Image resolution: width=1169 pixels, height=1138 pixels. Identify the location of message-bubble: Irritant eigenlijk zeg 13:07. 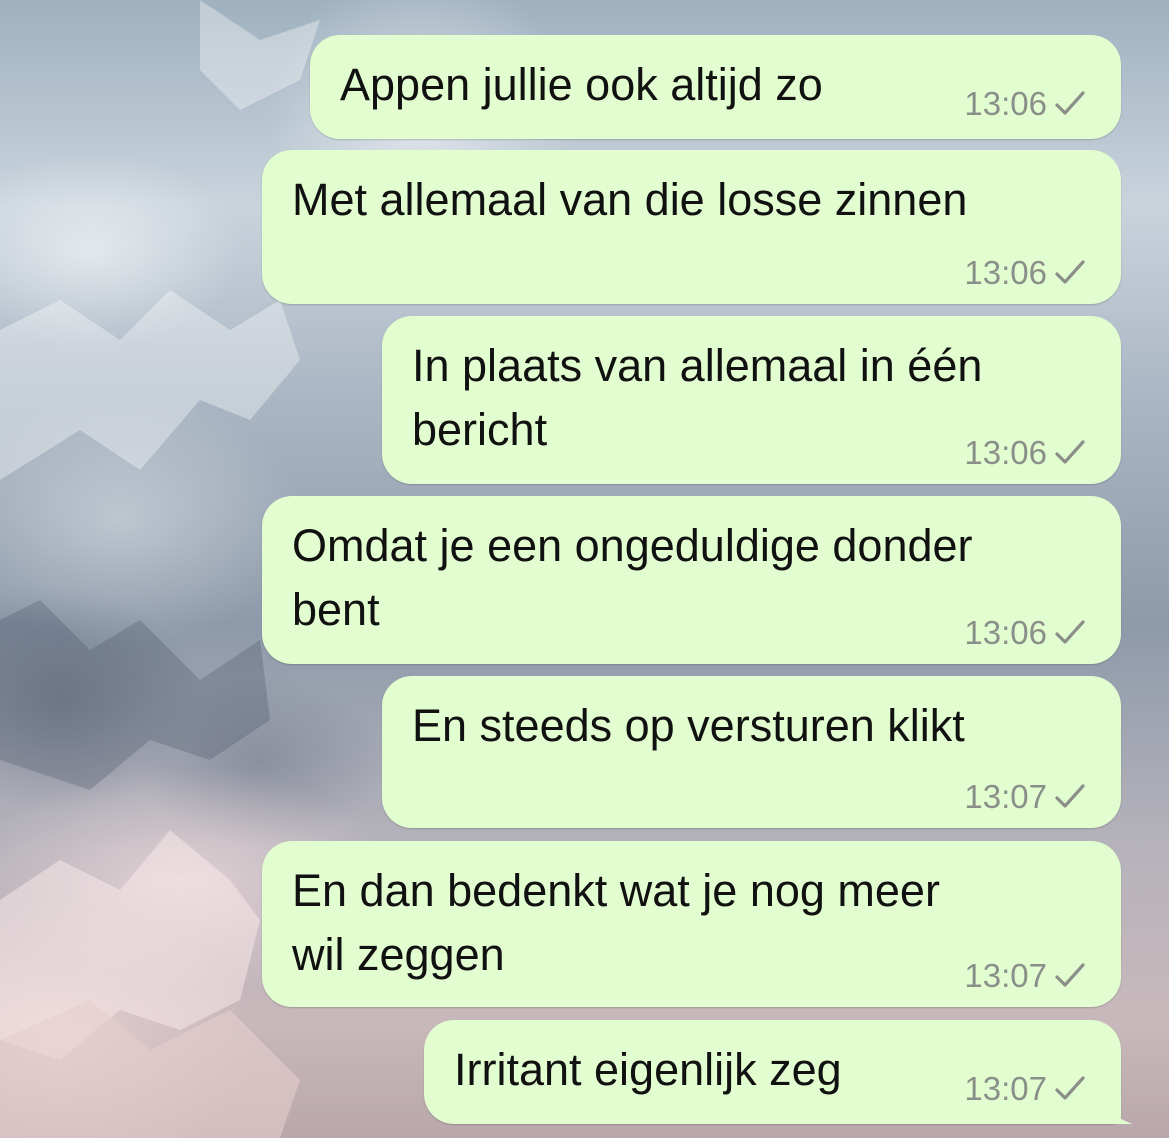
(778, 1072).